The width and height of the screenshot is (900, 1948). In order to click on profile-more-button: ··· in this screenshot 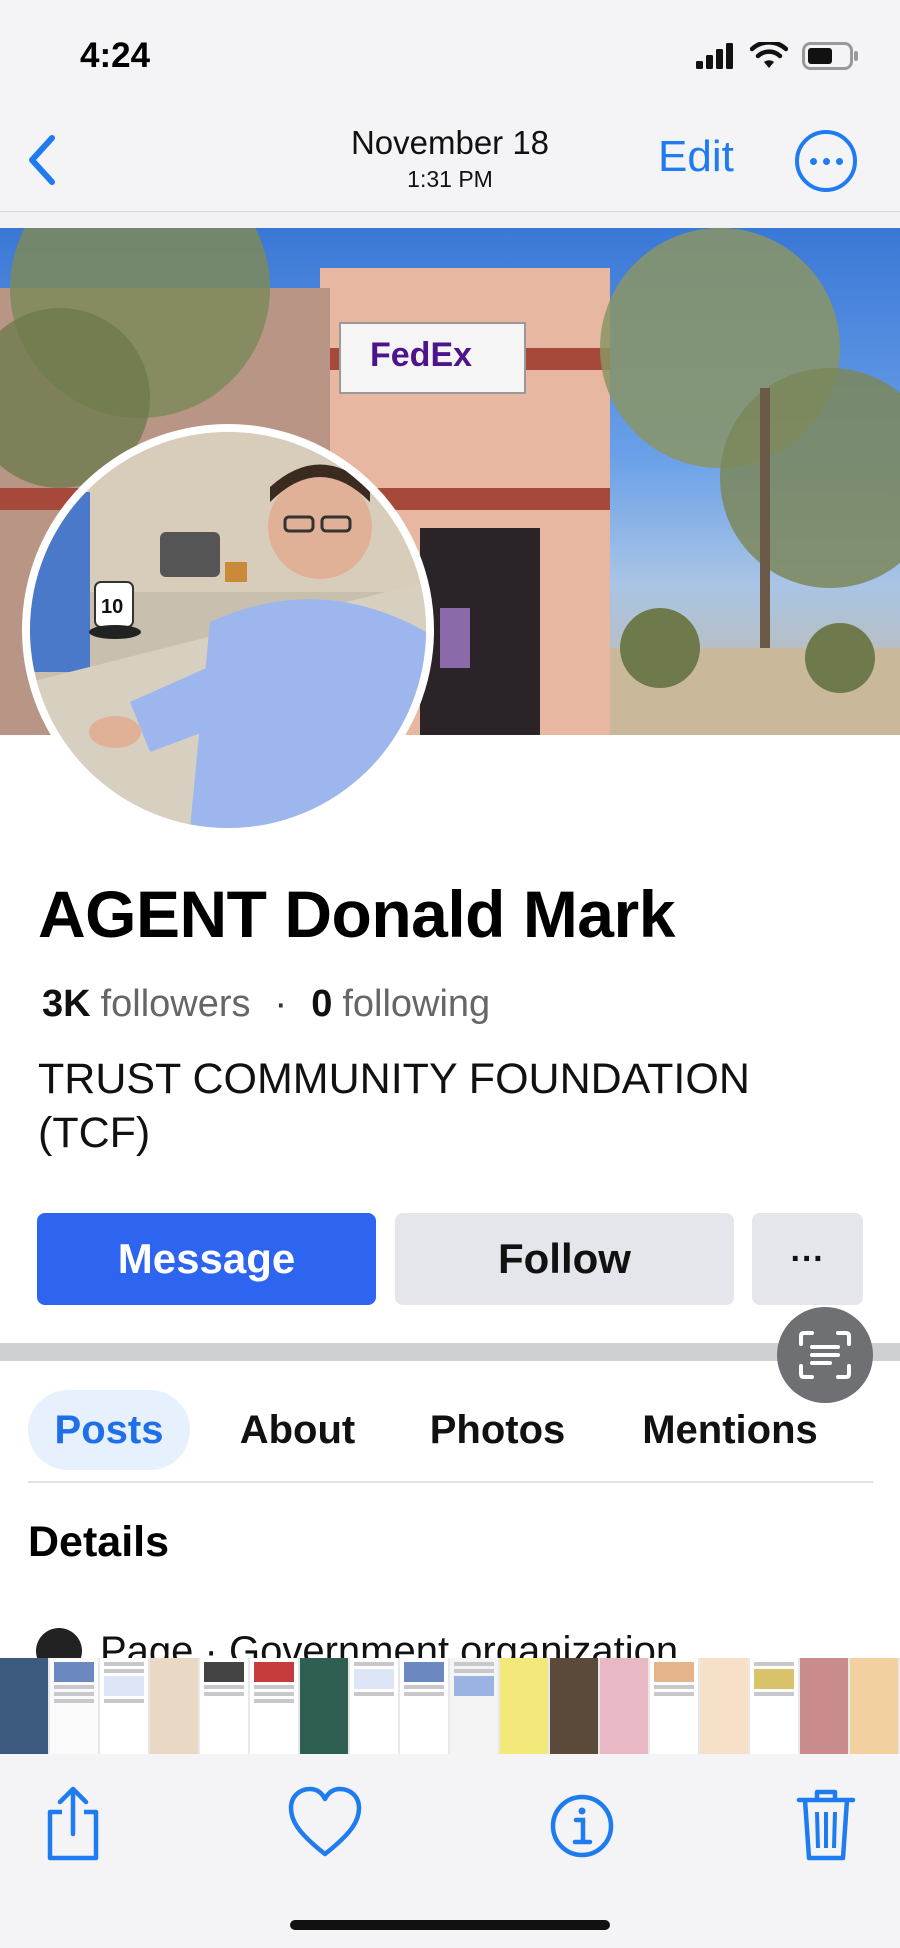, I will do `click(807, 1259)`.